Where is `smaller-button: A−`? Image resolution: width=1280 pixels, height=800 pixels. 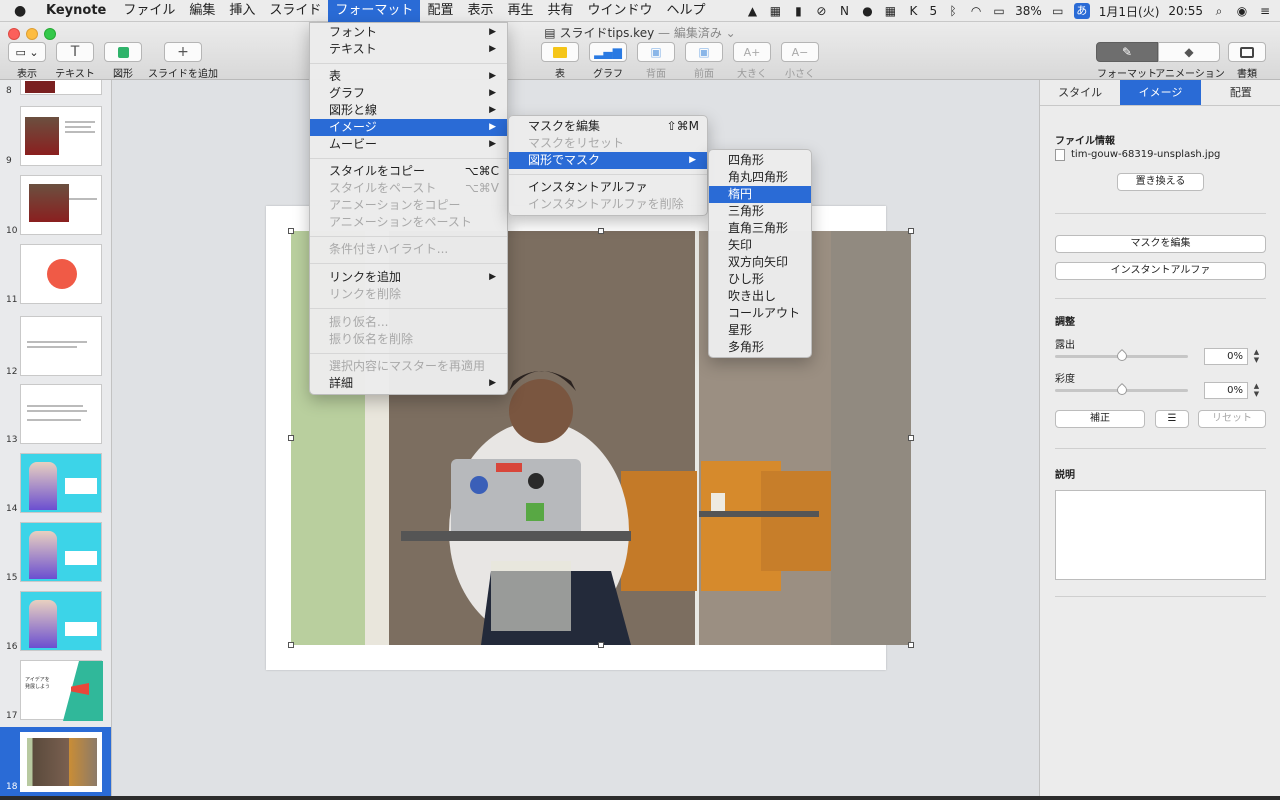 smaller-button: A− is located at coordinates (800, 52).